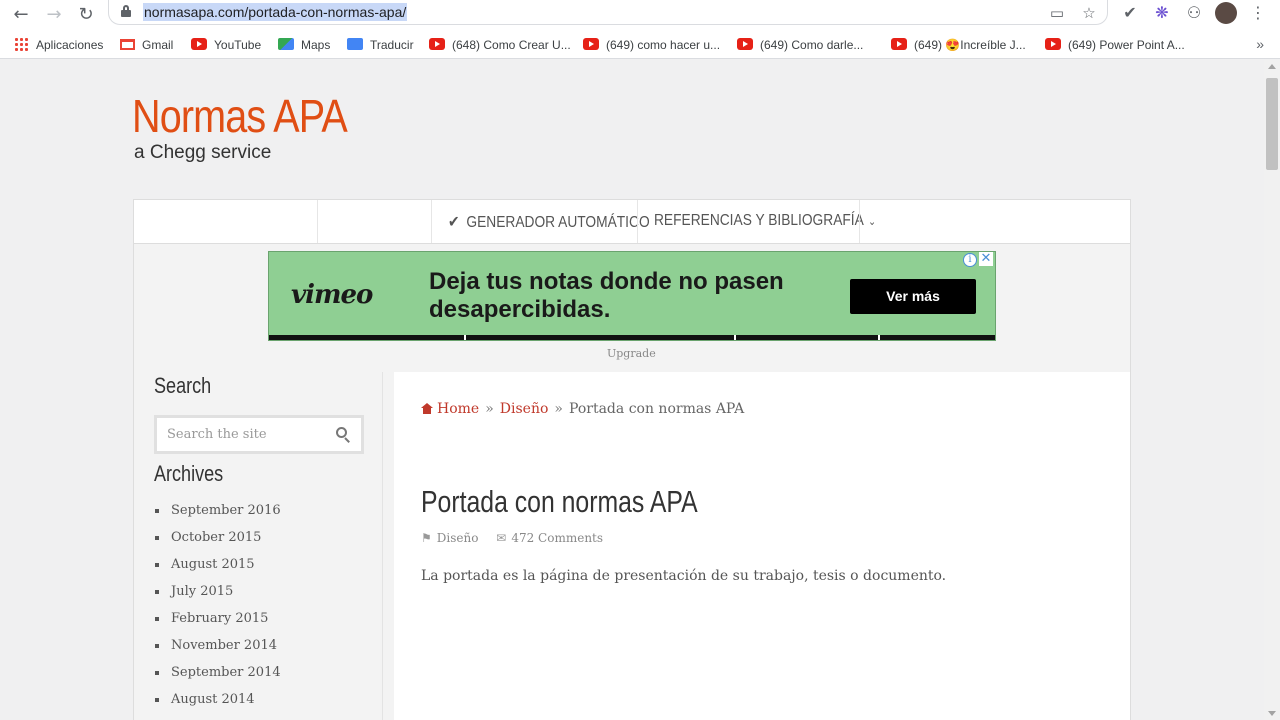  I want to click on page-scrollbar, so click(1272, 390).